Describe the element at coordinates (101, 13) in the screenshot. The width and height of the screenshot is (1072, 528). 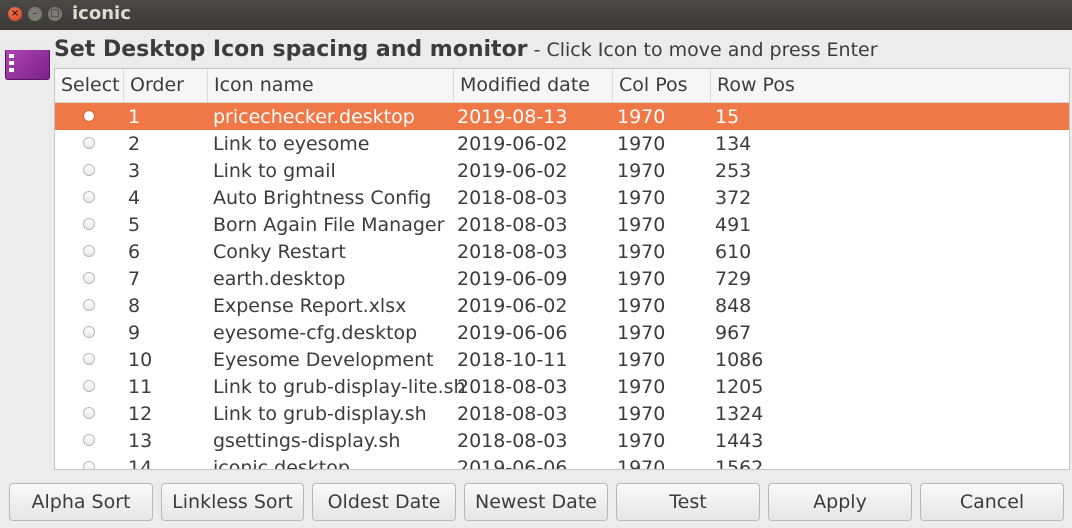
I see `window-title: iconic` at that location.